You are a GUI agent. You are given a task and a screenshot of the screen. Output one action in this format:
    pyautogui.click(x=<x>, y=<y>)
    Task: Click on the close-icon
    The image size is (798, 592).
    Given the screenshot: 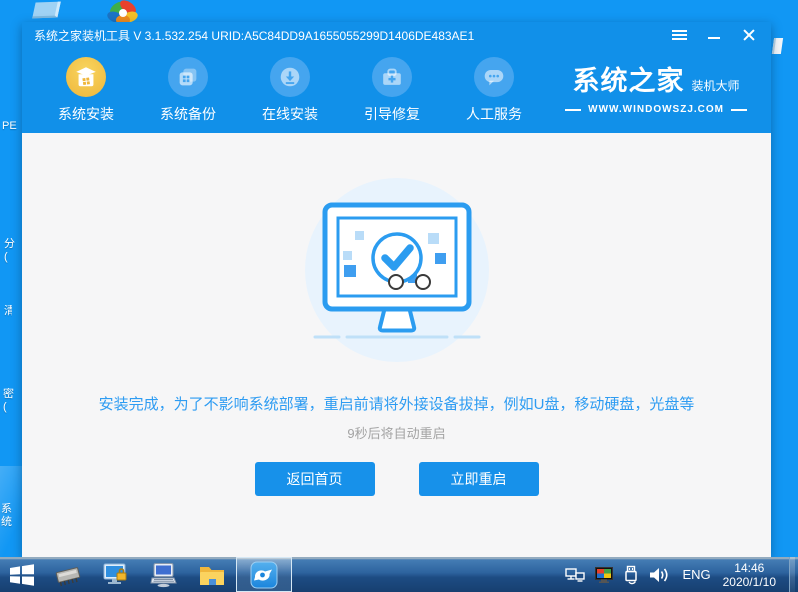 What is the action you would take?
    pyautogui.click(x=749, y=35)
    